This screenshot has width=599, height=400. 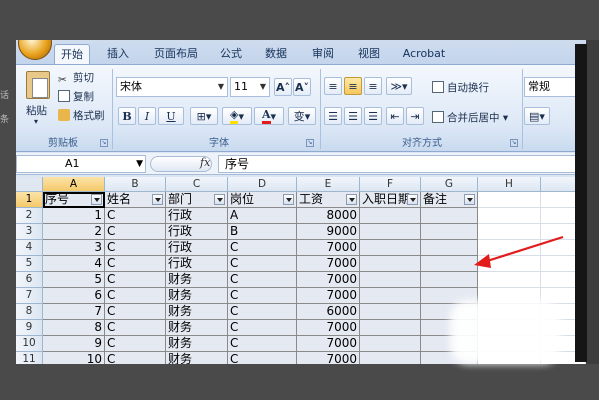 I want to click on red-arrow-shaft, so click(x=523, y=249).